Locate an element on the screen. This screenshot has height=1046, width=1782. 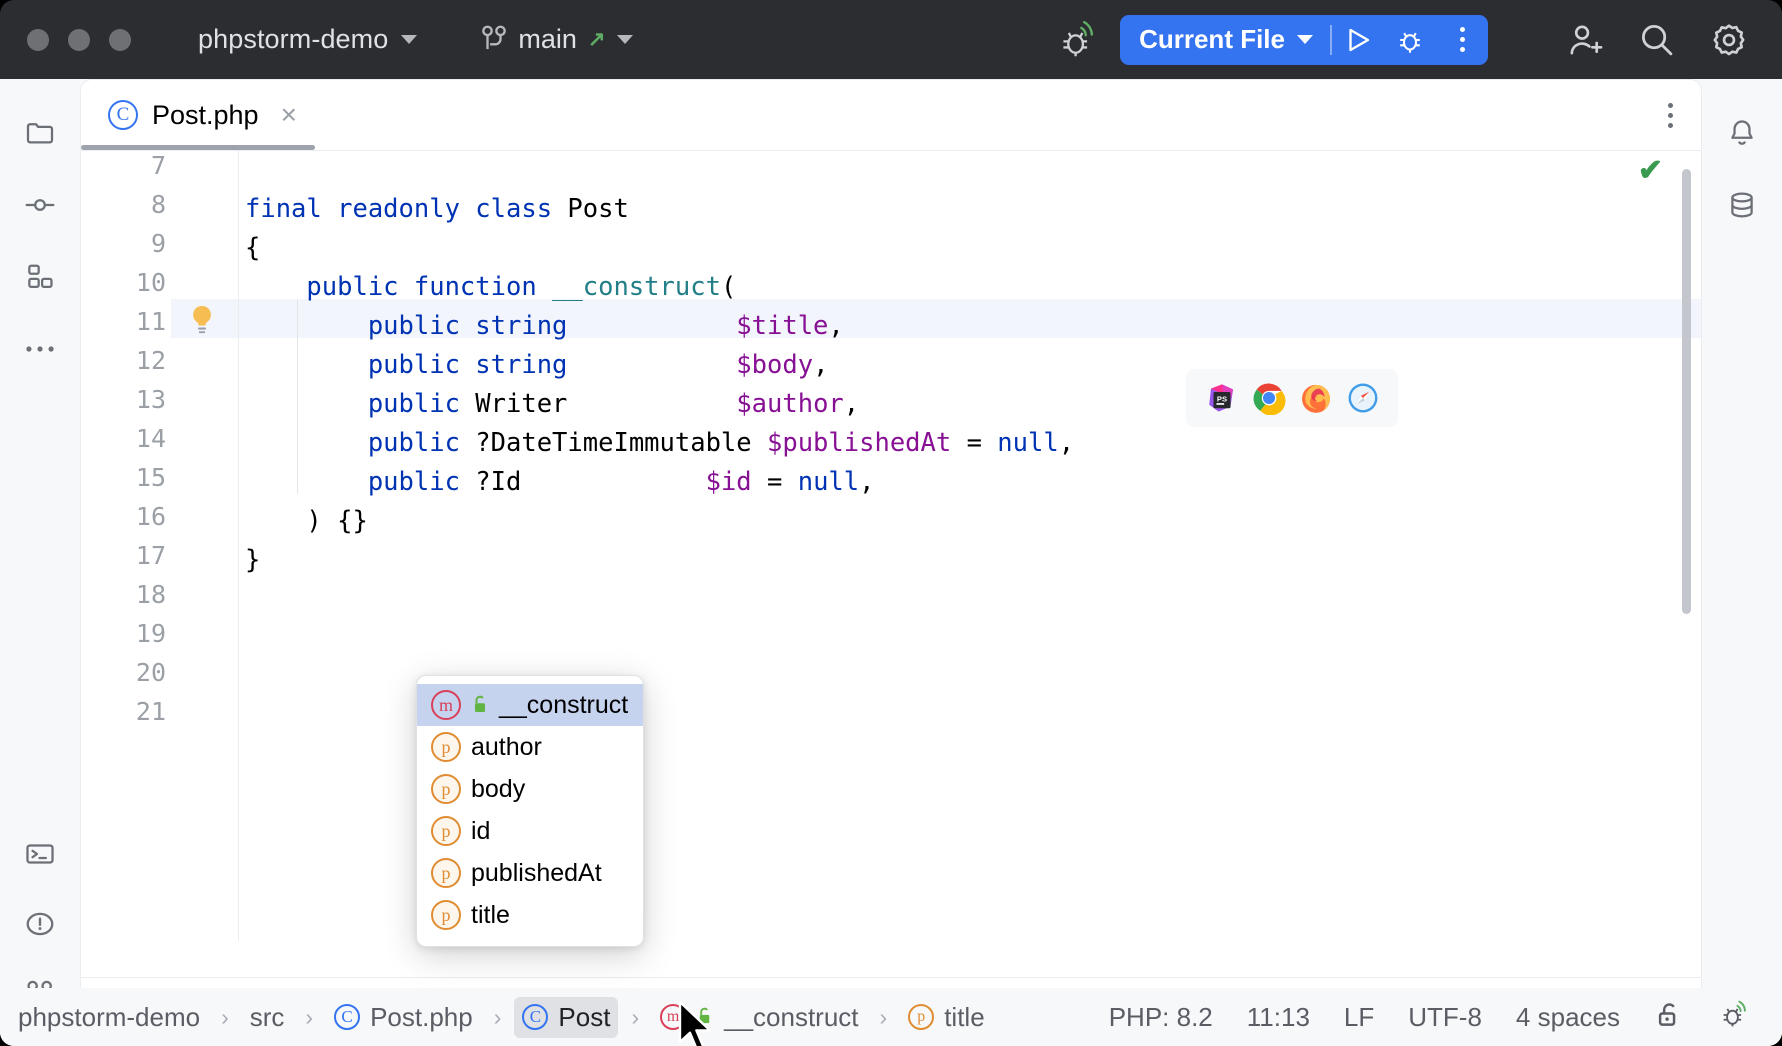
method-icon: m is located at coordinates (446, 705).